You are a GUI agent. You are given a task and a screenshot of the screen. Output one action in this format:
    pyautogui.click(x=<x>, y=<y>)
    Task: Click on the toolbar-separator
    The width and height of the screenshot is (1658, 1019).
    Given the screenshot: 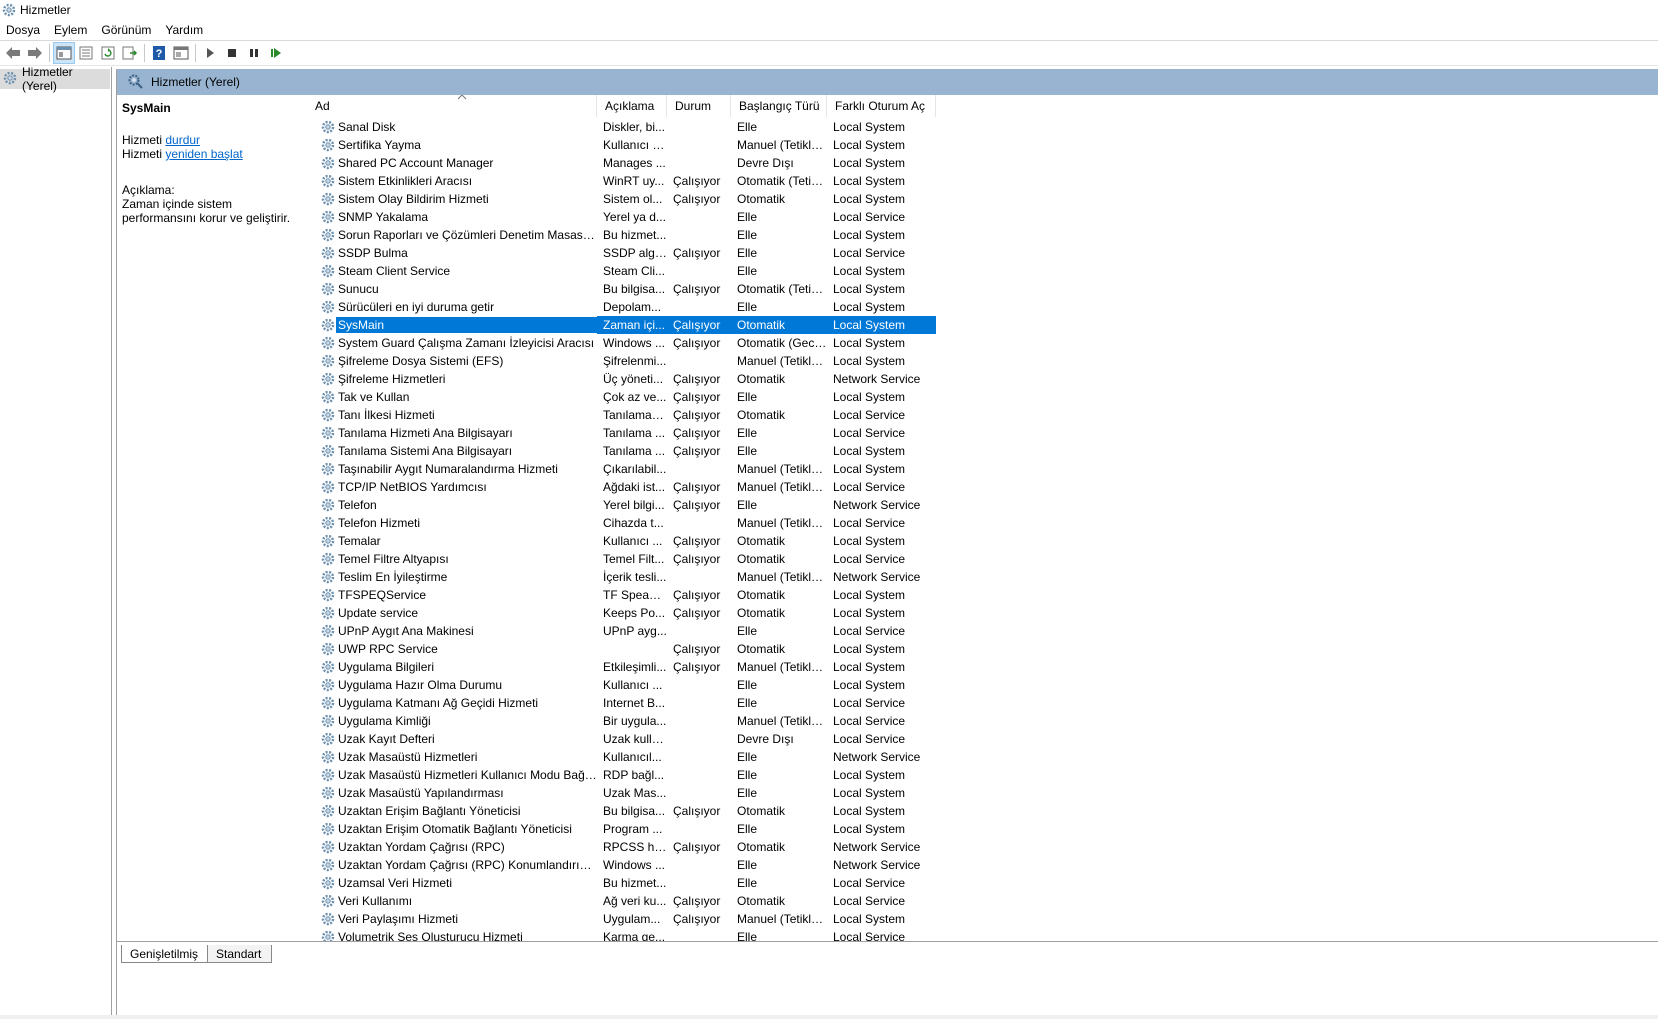 What is the action you would take?
    pyautogui.click(x=49, y=53)
    